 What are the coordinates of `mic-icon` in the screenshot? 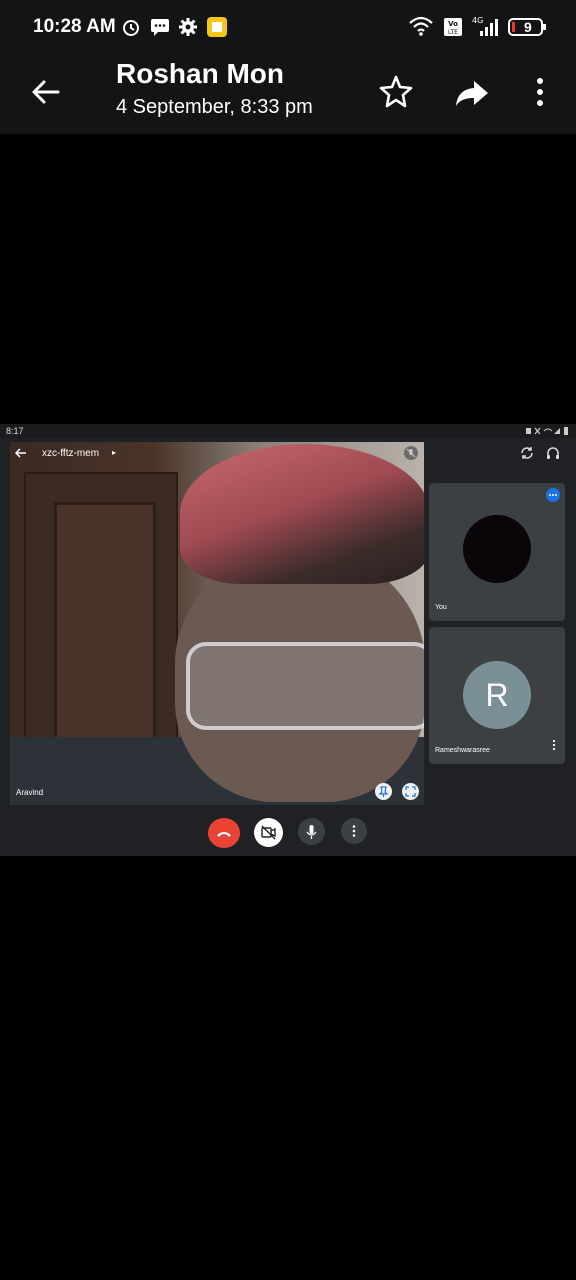 It's located at (311, 832).